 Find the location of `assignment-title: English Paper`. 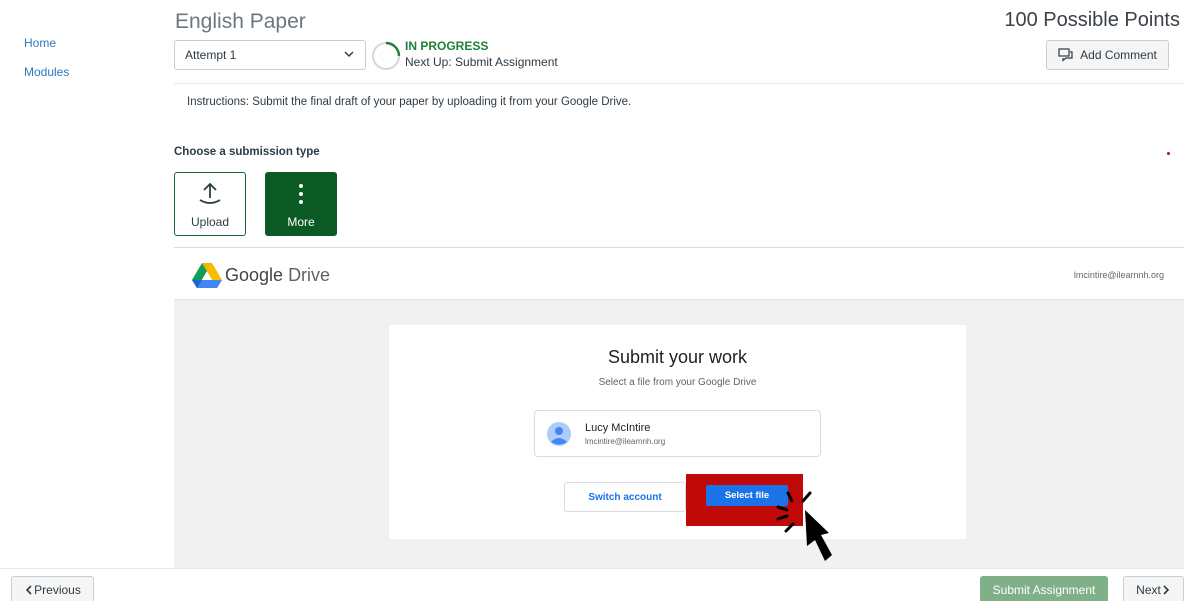

assignment-title: English Paper is located at coordinates (240, 21).